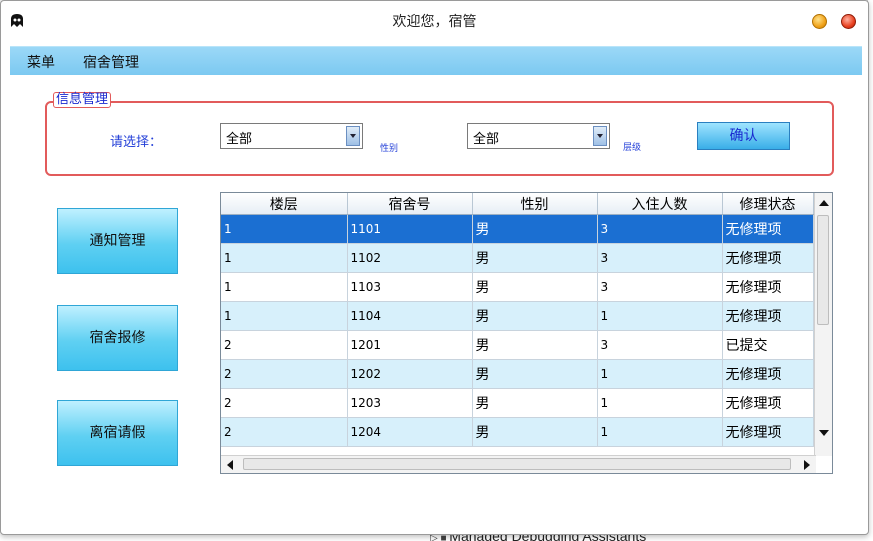 This screenshot has width=873, height=541. I want to click on table-row: 1 1104 男 1 无修理项, so click(517, 316).